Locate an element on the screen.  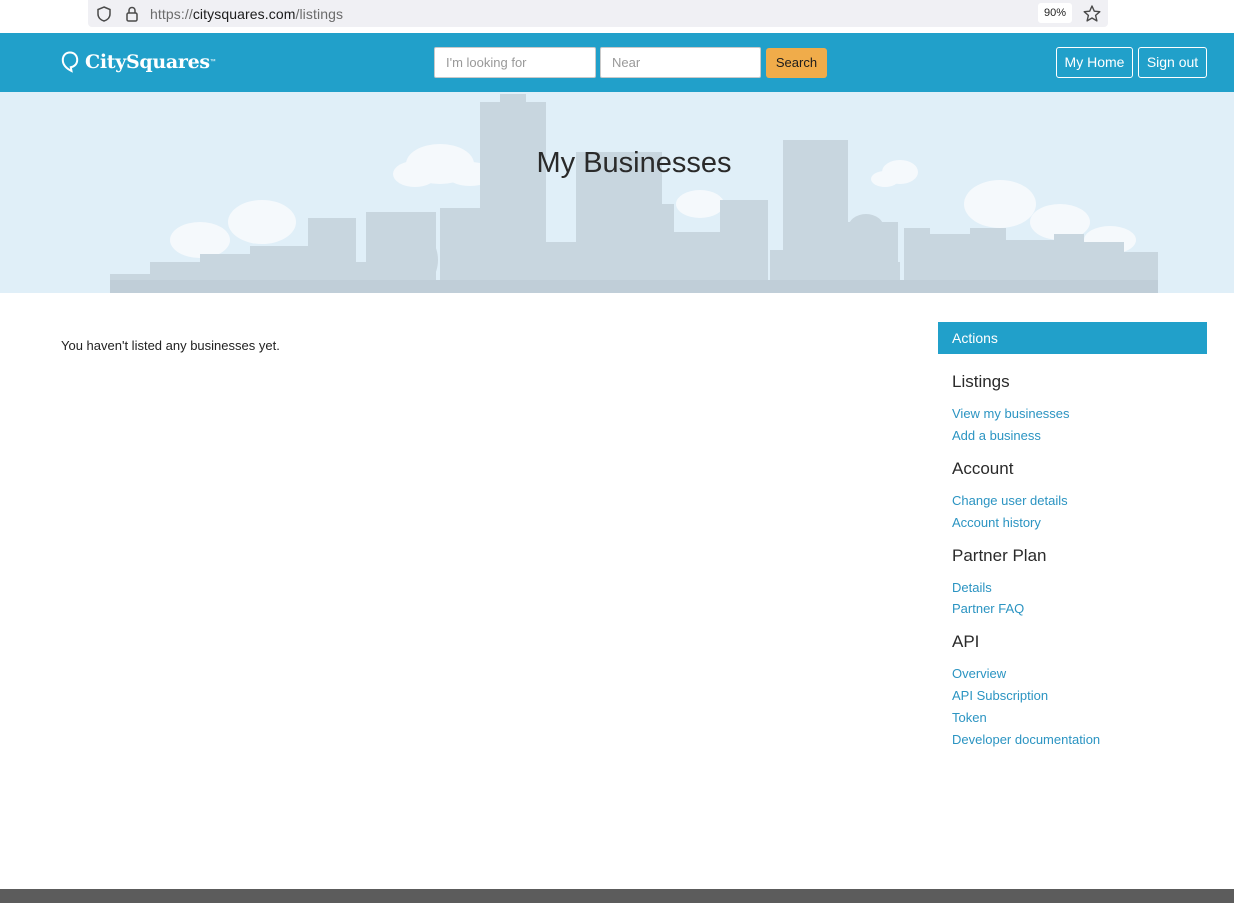
url-path: /listings is located at coordinates (319, 14).